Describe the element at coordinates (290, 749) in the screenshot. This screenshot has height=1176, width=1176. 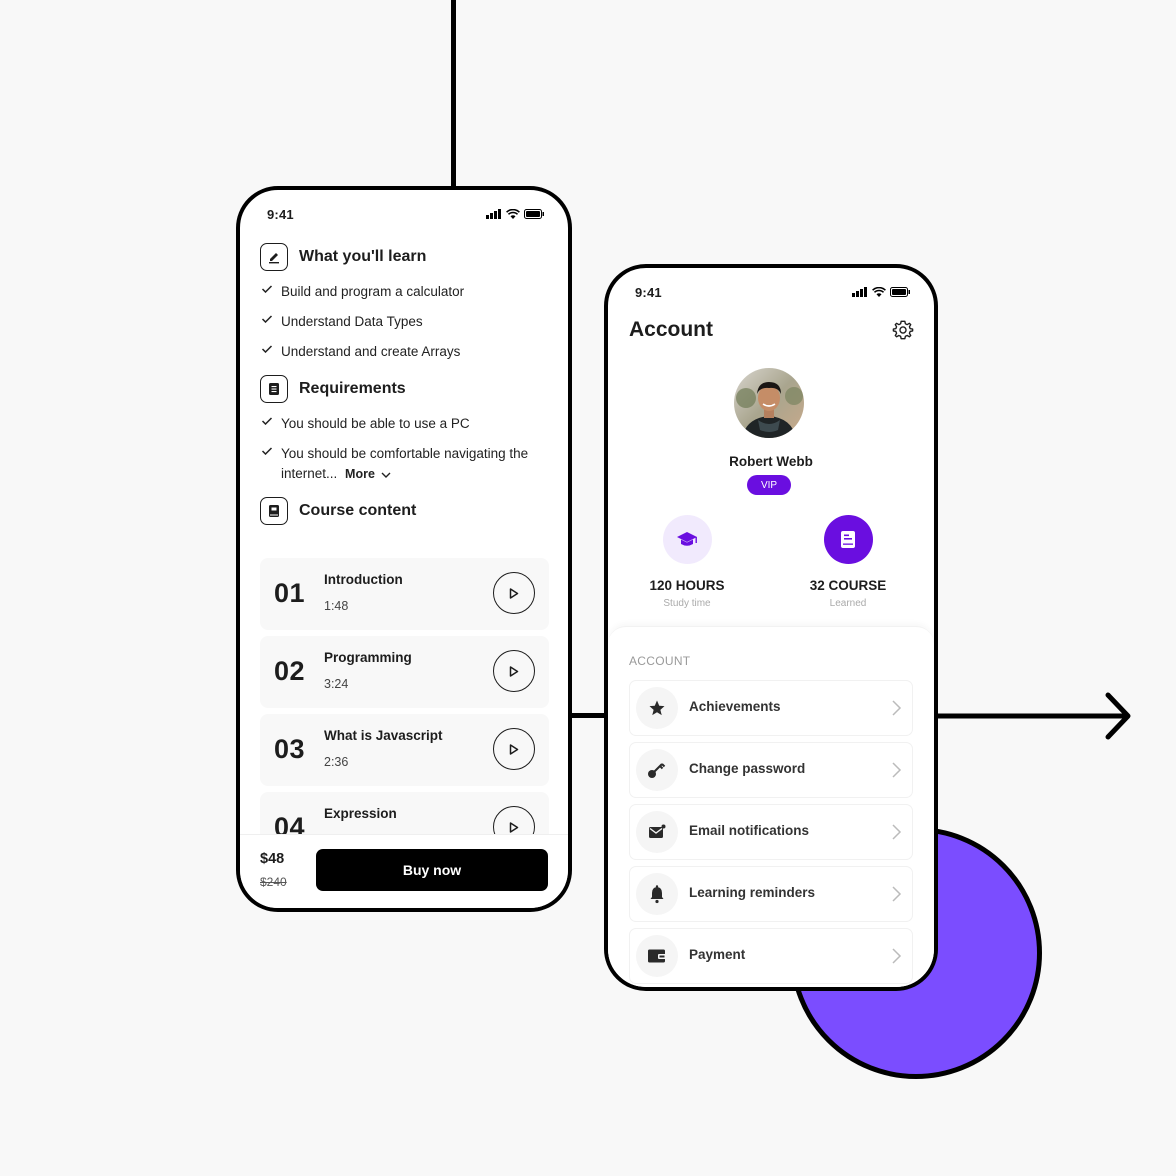
I see `lesson-number: 03` at that location.